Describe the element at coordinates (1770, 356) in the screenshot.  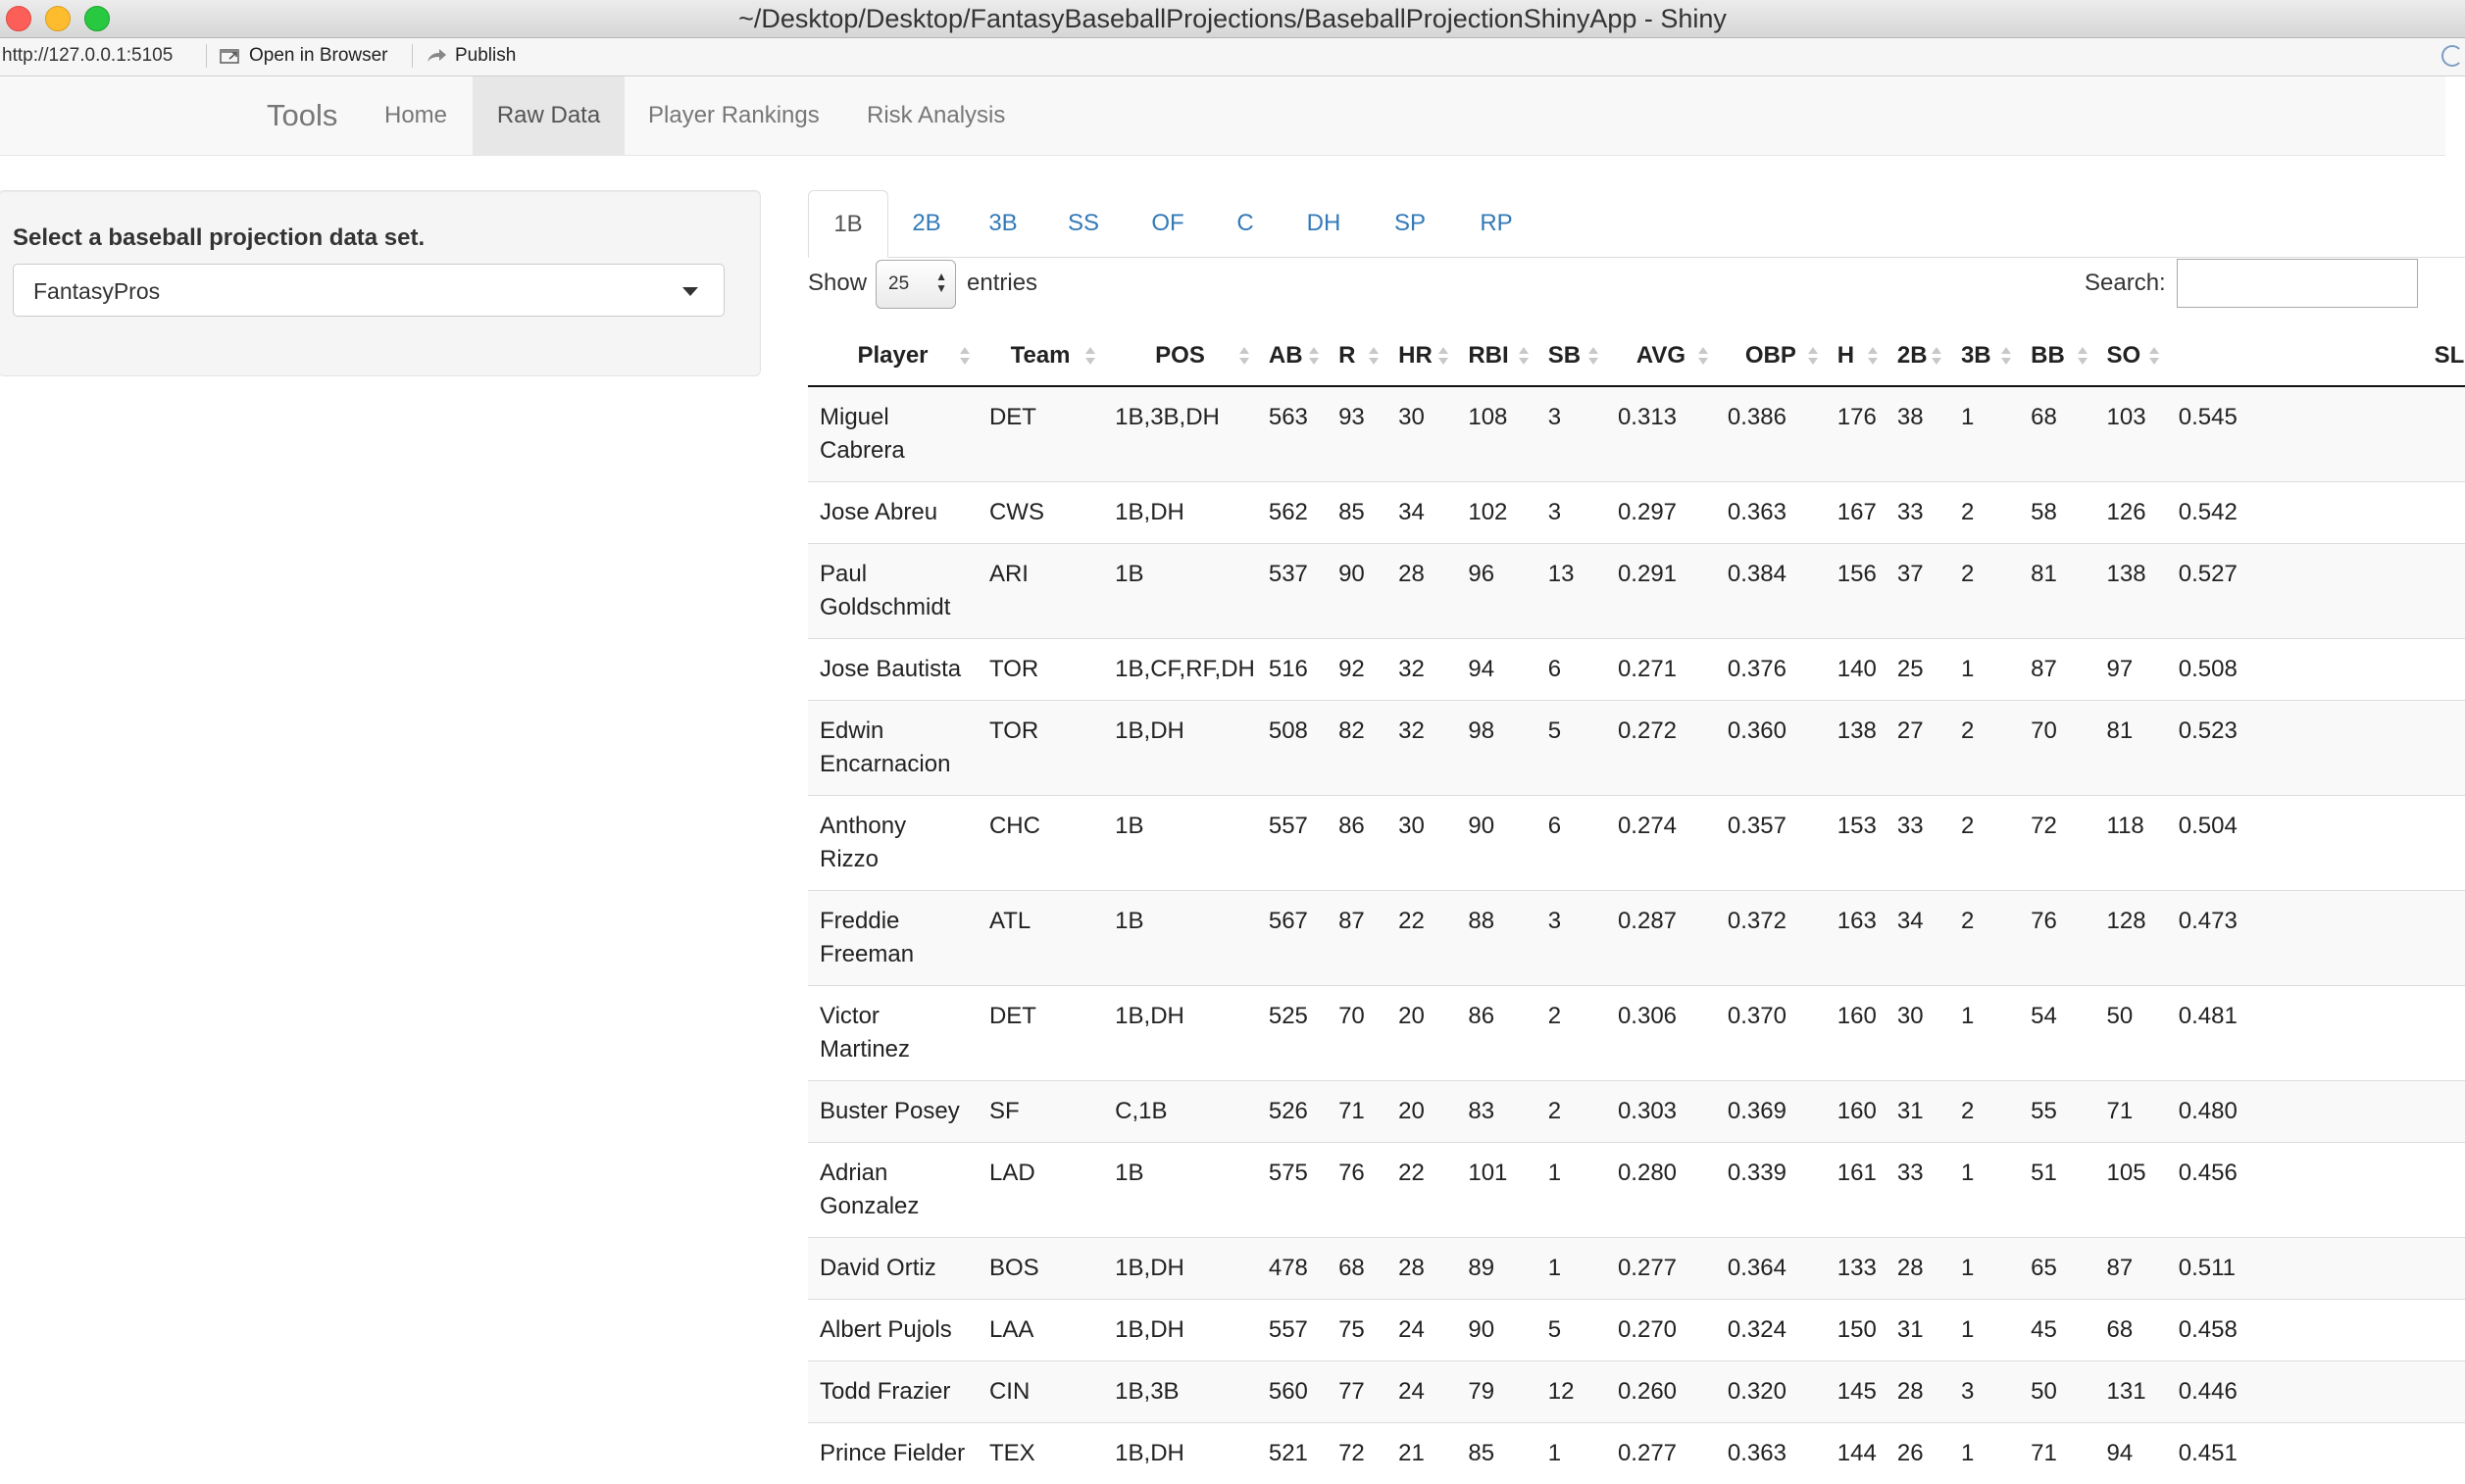
I see `column-header-obp: OBP` at that location.